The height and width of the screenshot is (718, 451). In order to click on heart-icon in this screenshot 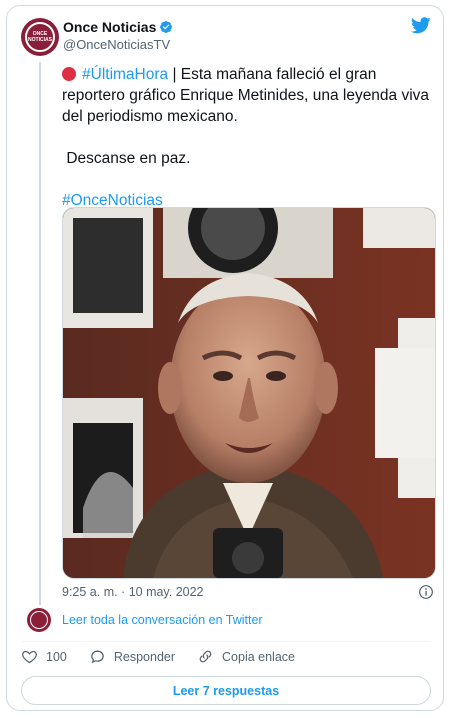, I will do `click(29, 657)`.